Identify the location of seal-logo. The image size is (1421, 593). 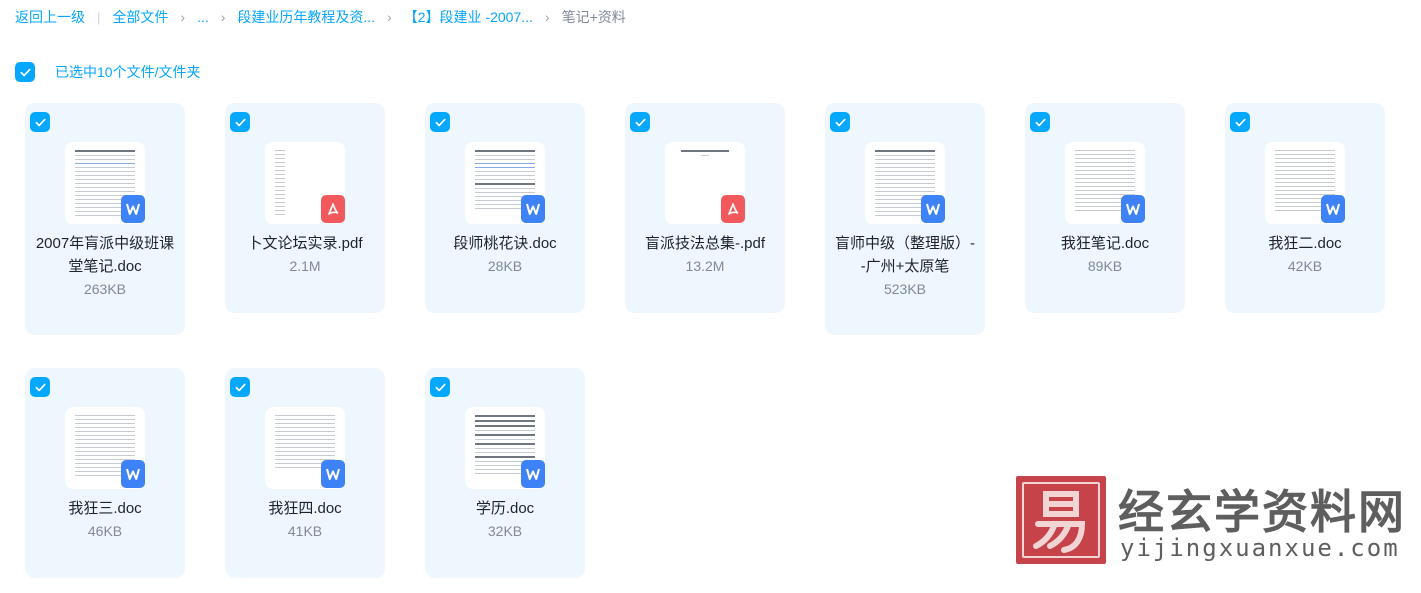
(1061, 520).